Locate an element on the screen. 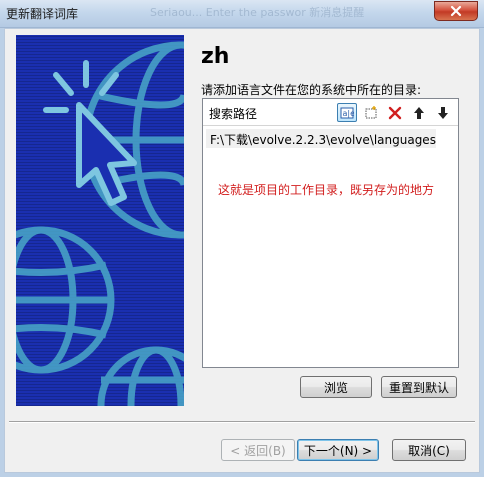 The image size is (484, 477). close-button is located at coordinates (456, 11).